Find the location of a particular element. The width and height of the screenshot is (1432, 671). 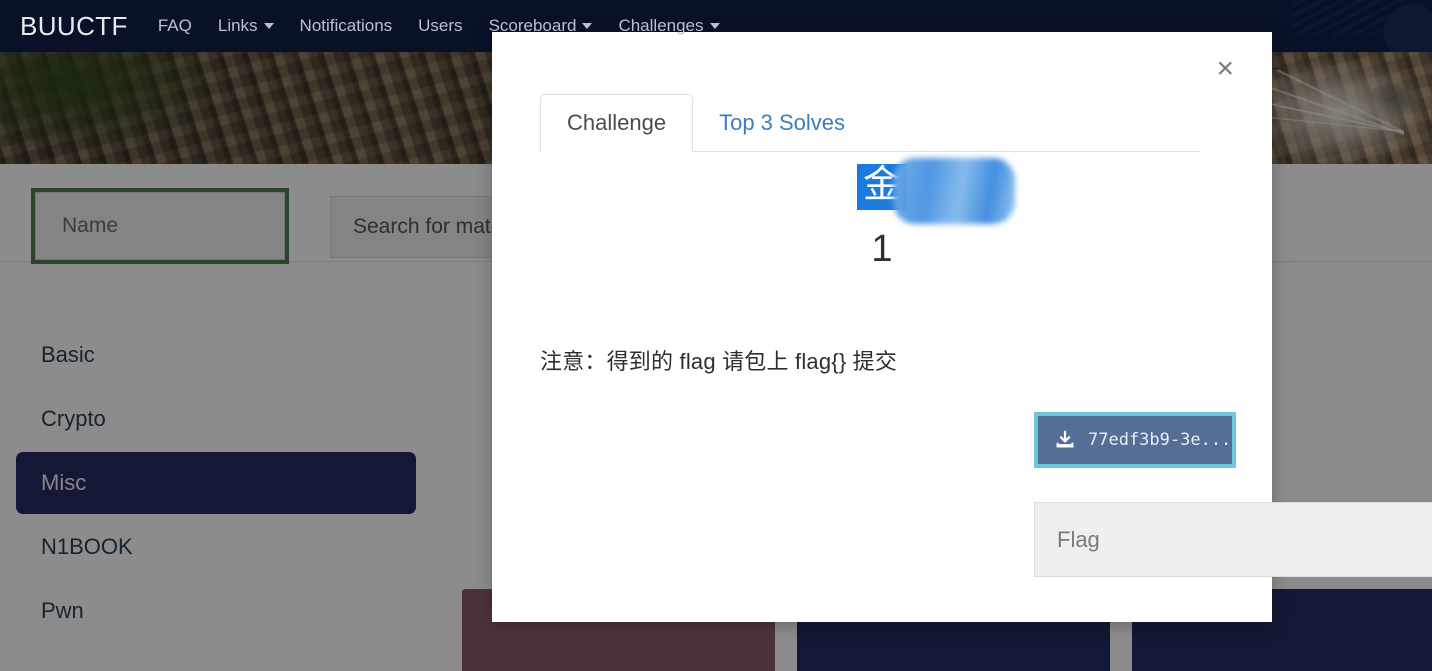

nav-link-links: Links is located at coordinates (246, 26).